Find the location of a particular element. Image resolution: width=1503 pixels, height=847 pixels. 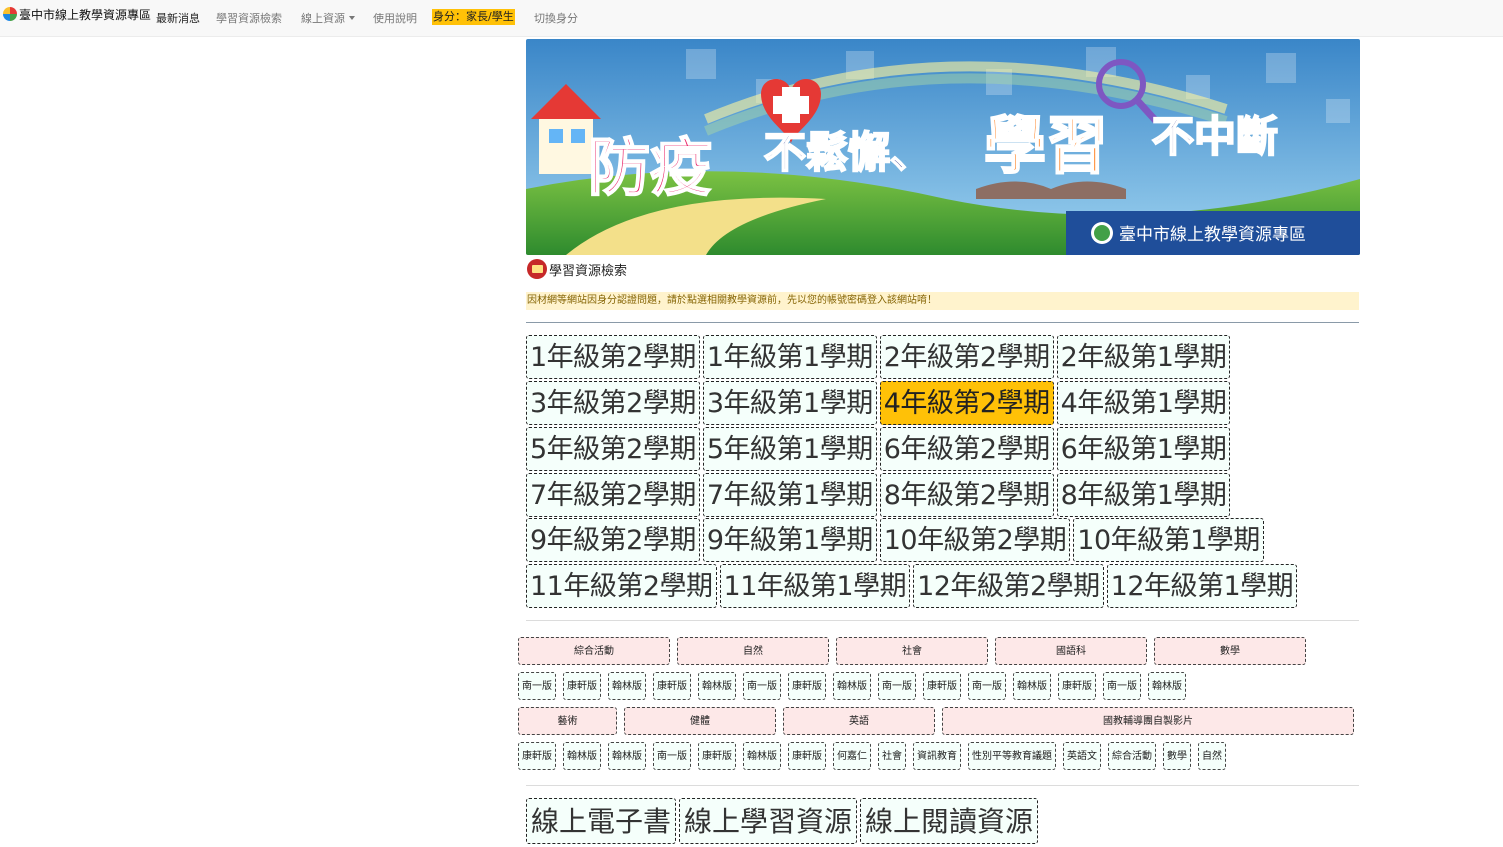

subject-tab: 藝術 is located at coordinates (567, 721).